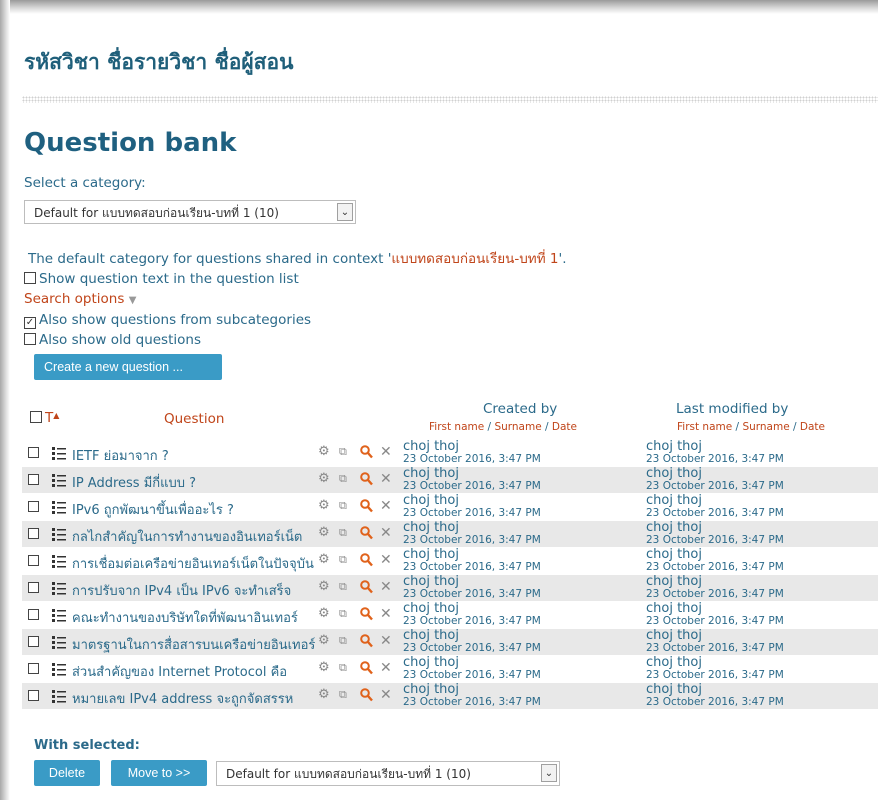  Describe the element at coordinates (194, 419) in the screenshot. I see `col-question-header: Question` at that location.